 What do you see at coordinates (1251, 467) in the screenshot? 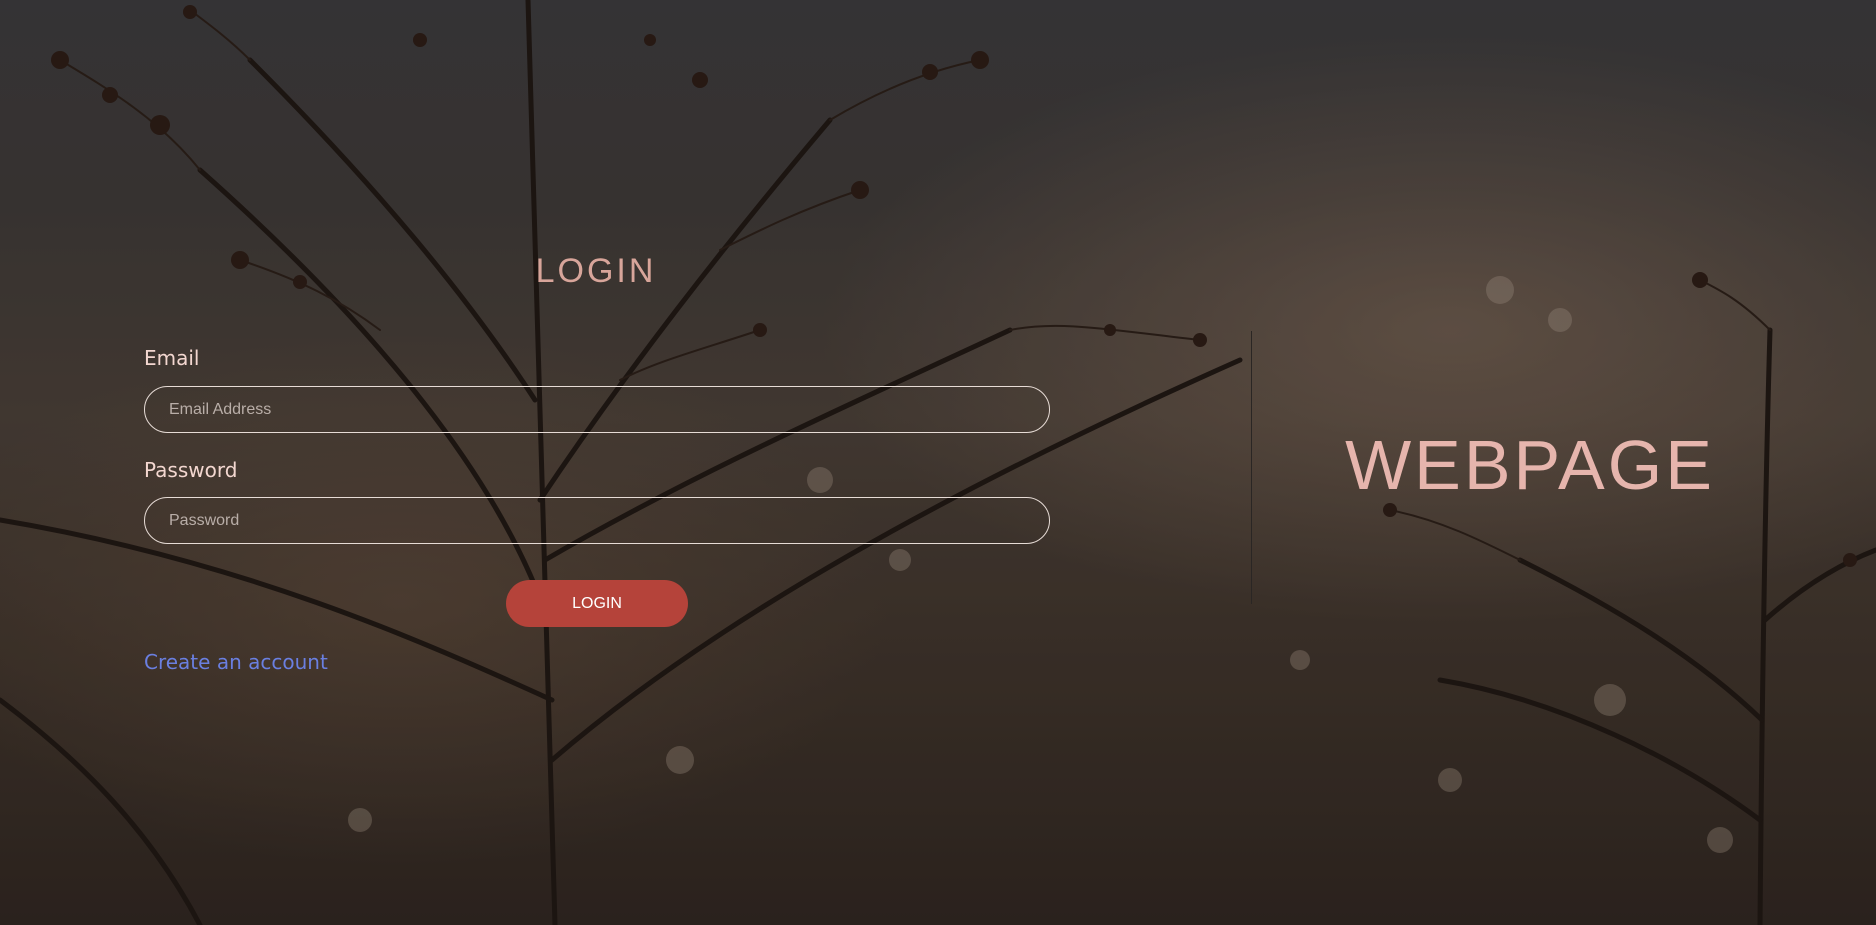
I see `vertical-divider` at bounding box center [1251, 467].